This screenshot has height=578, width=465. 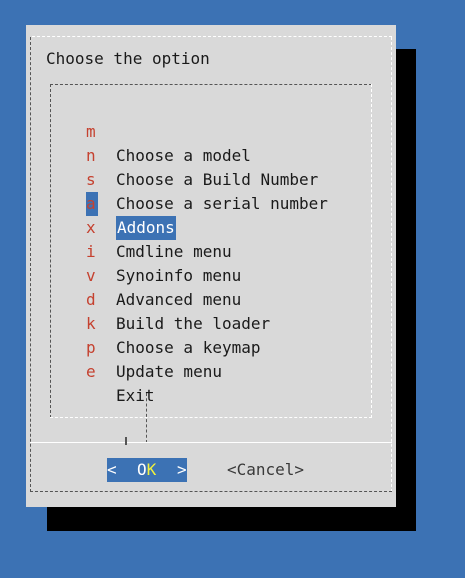 I want to click on ok-button-label: OK, so click(x=147, y=469).